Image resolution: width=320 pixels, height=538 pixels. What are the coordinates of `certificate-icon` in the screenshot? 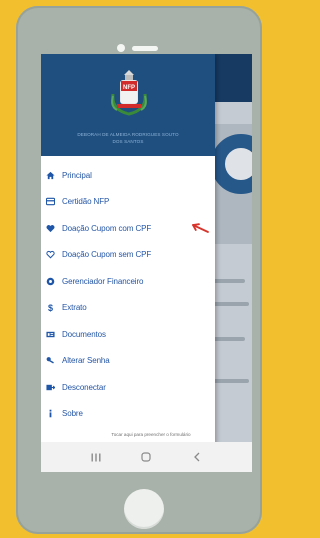 It's located at (50, 201).